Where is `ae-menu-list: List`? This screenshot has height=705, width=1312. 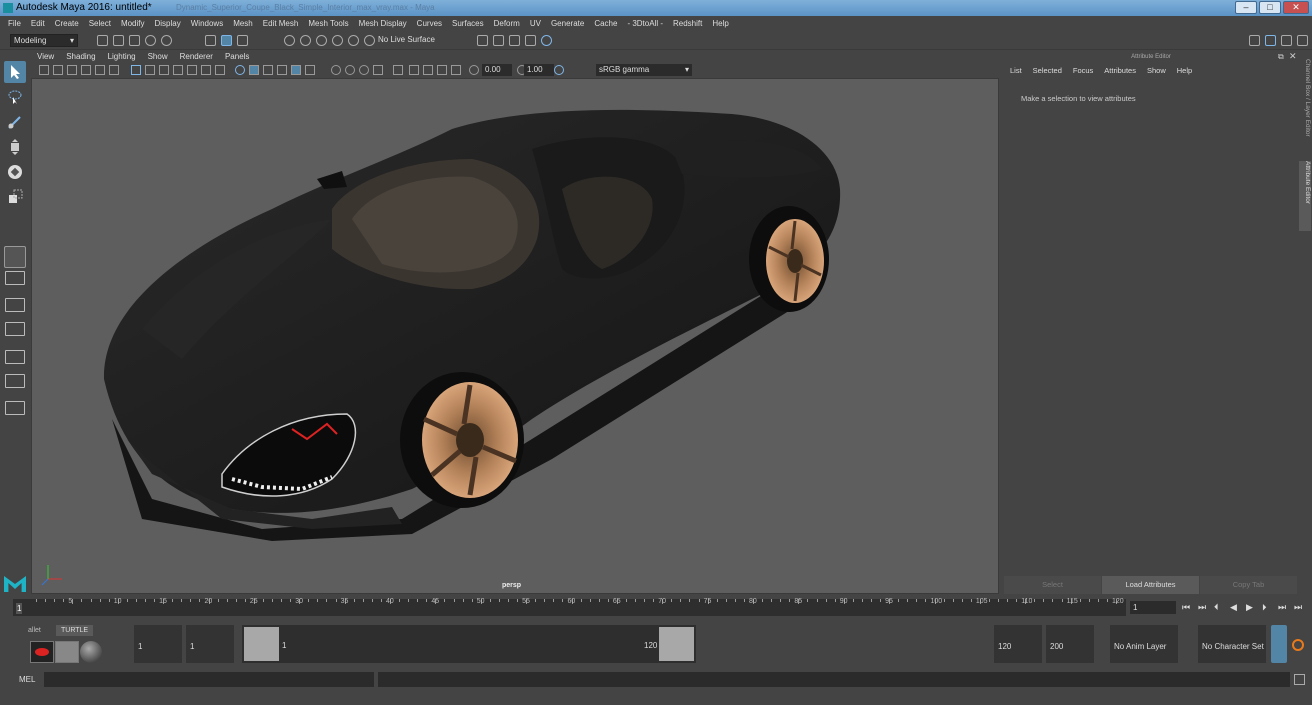 ae-menu-list: List is located at coordinates (1021, 70).